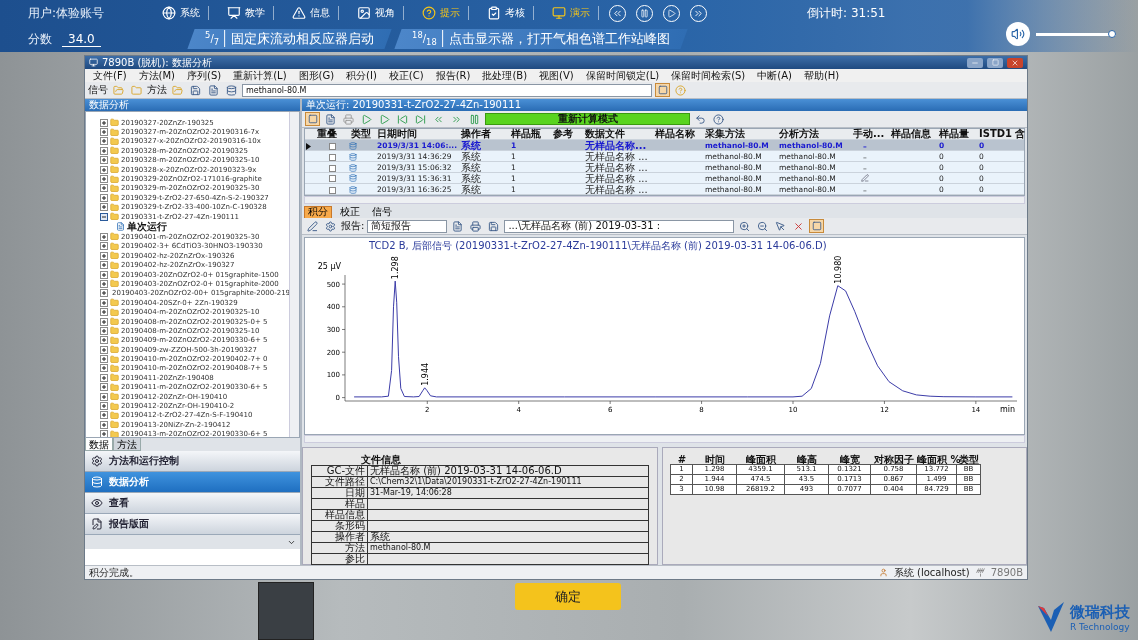 This screenshot has width=1138, height=640. I want to click on settings-icon, so click(330, 226).